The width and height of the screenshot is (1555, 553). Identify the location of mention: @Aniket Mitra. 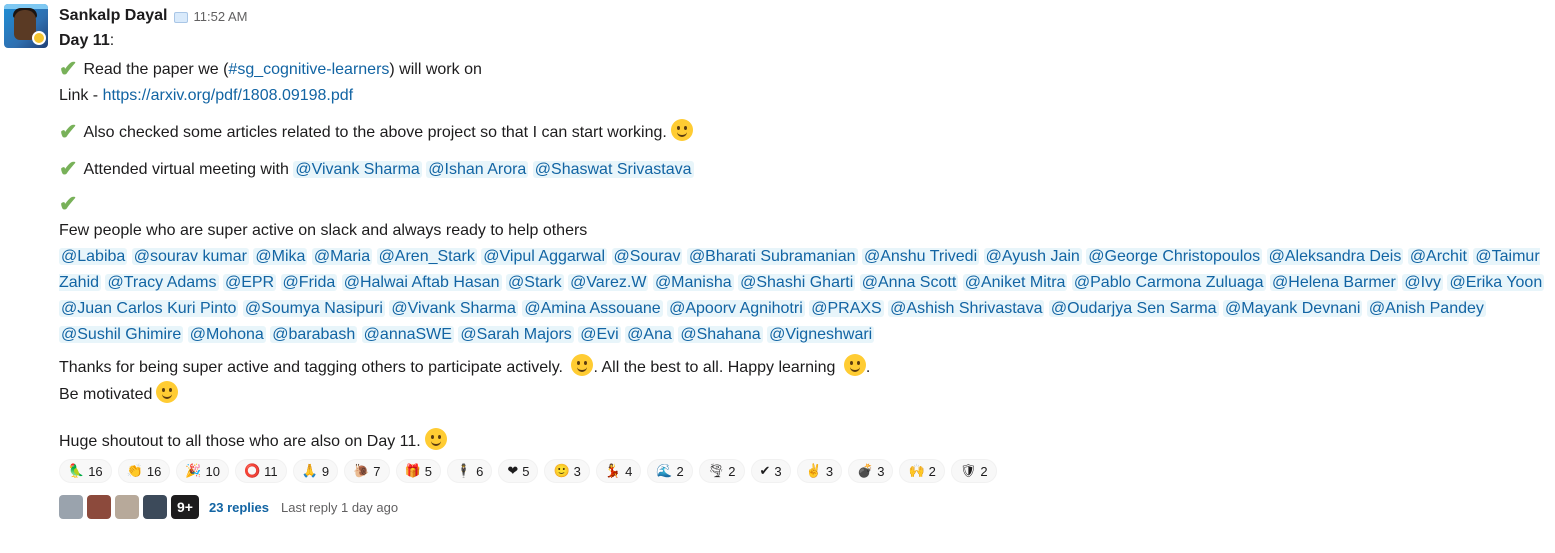
(1015, 282).